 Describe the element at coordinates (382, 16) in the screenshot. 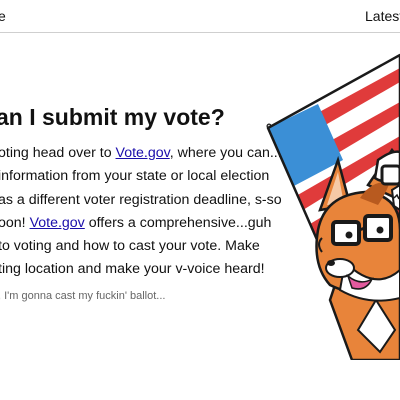

I see `nav-latest-link: Latest` at that location.